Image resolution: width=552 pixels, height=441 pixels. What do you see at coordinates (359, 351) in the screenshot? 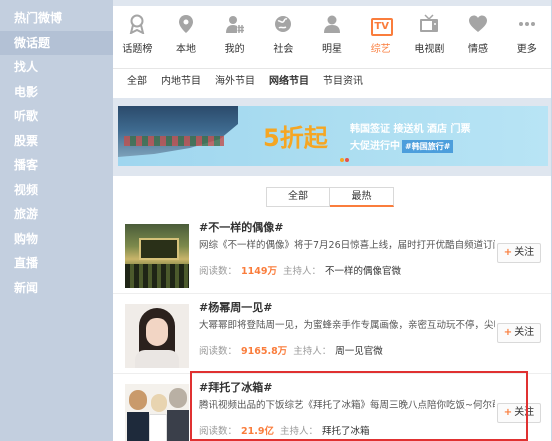
I see `host-name: 周一见官微` at bounding box center [359, 351].